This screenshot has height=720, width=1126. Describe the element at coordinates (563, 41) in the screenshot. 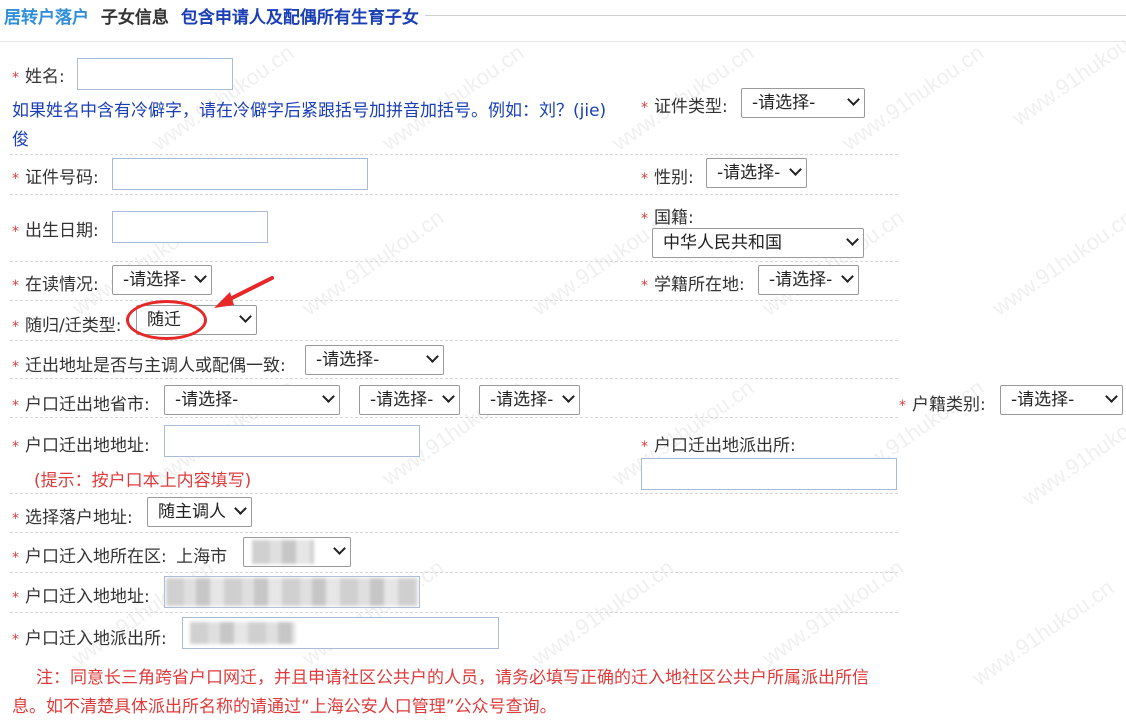

I see `header-bottom-divider` at that location.